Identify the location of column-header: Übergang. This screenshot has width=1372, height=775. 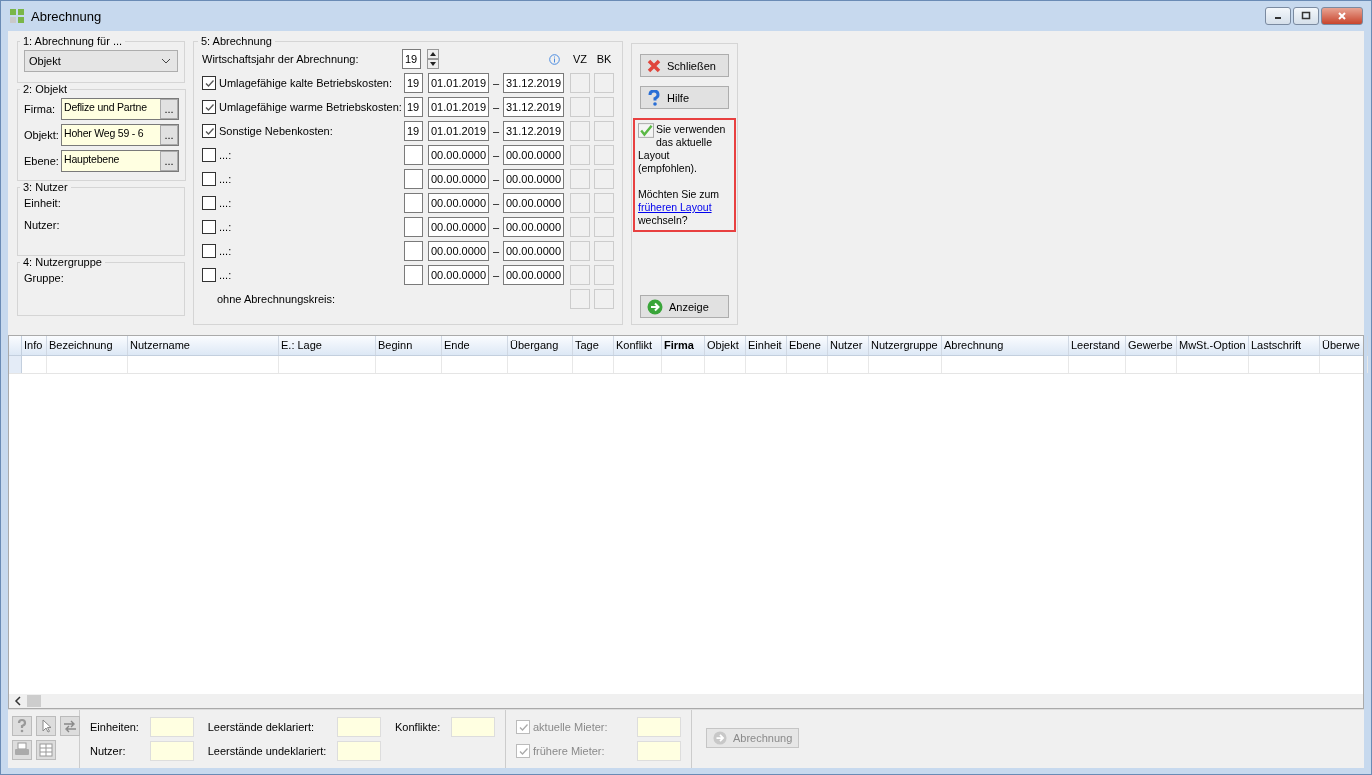
(540, 345).